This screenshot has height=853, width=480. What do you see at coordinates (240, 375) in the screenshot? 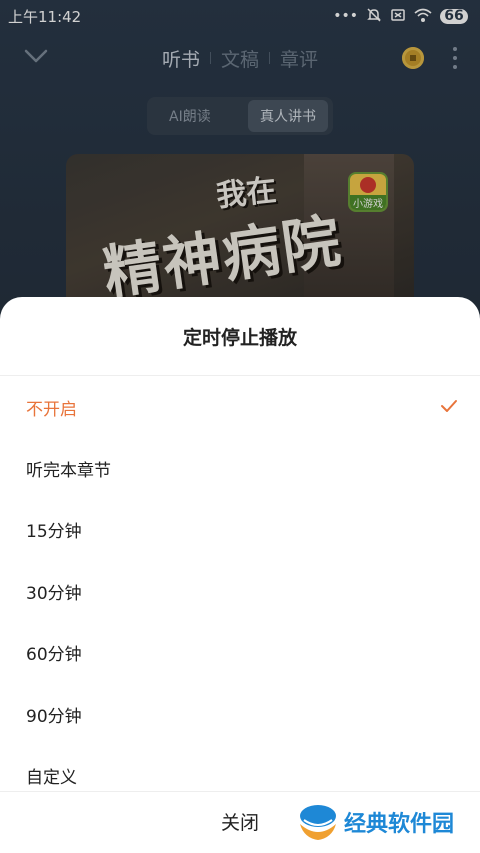
I see `sheet-divider` at bounding box center [240, 375].